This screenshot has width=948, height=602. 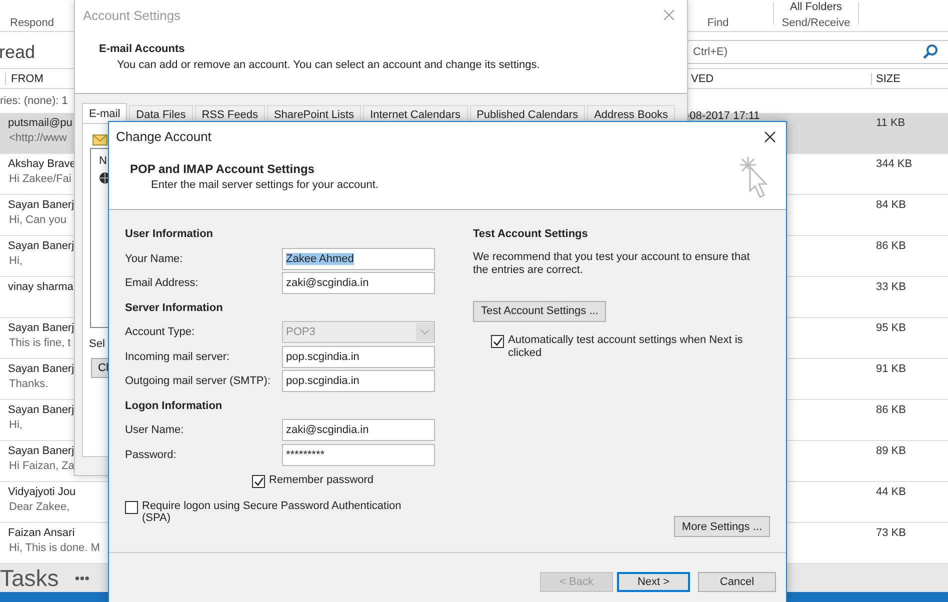 I want to click on message-size: 84 KB, so click(x=891, y=206).